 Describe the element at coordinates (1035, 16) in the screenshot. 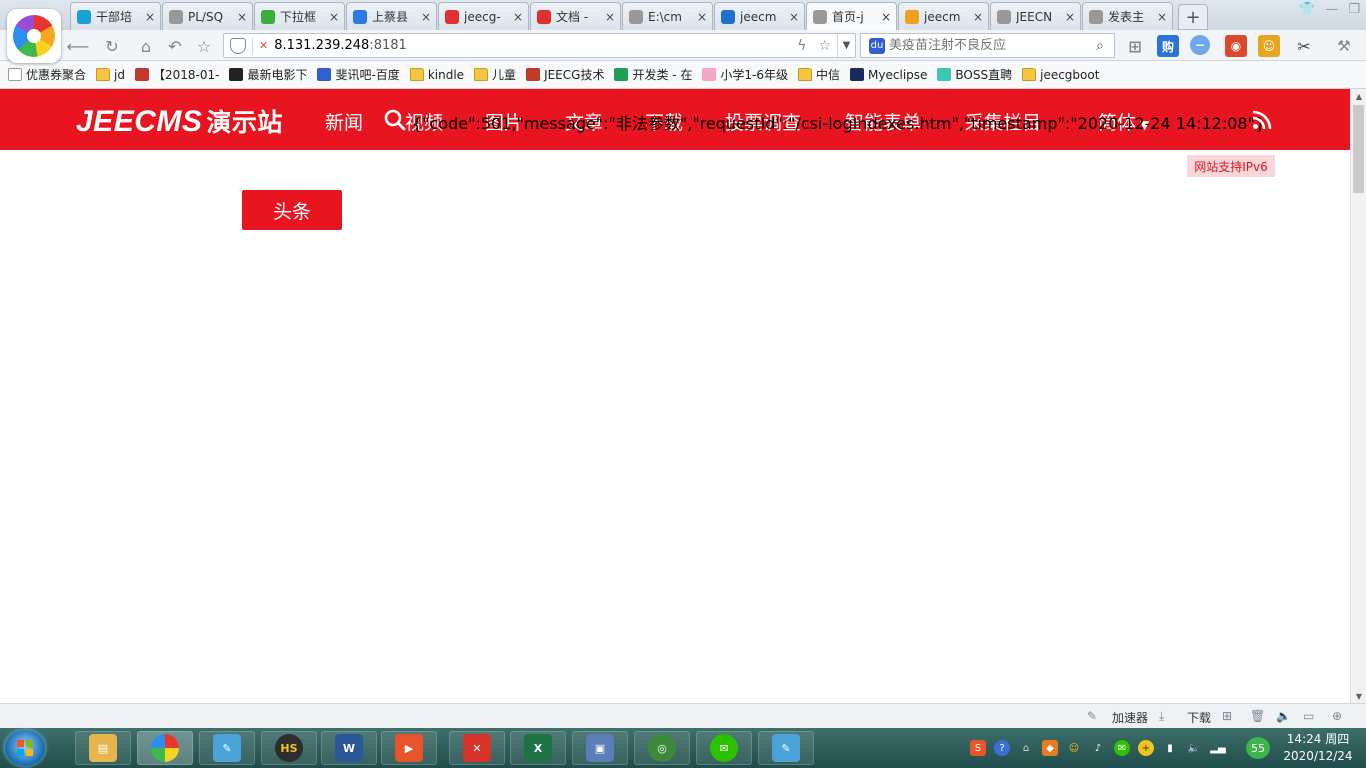

I see `browser-tab: JEECN ×` at that location.